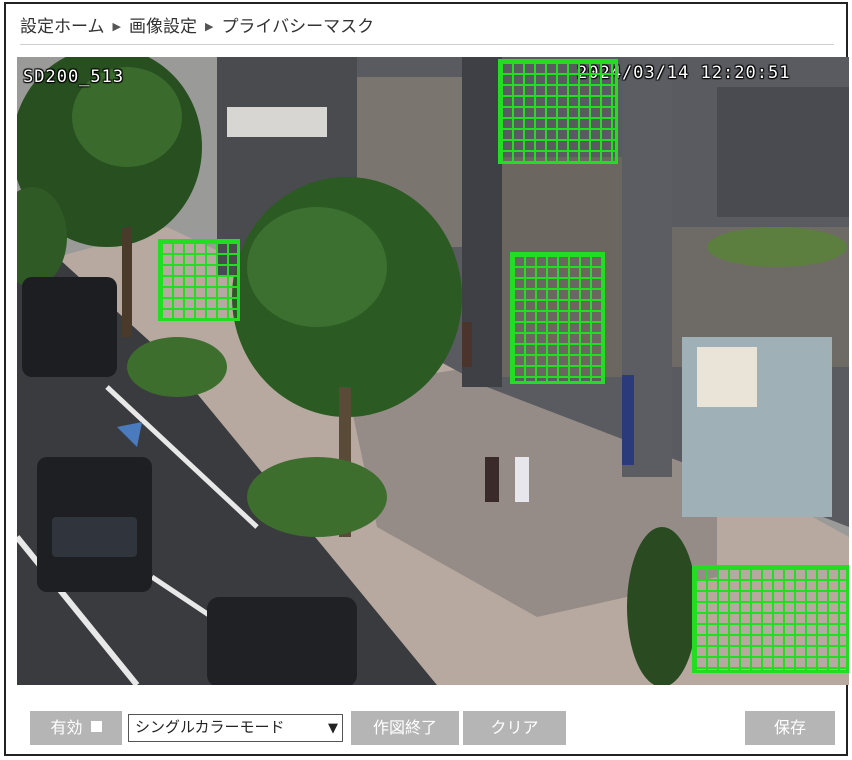 The height and width of the screenshot is (760, 852). What do you see at coordinates (62, 27) in the screenshot?
I see `breadcrumb-item-home: 設定ホーム` at bounding box center [62, 27].